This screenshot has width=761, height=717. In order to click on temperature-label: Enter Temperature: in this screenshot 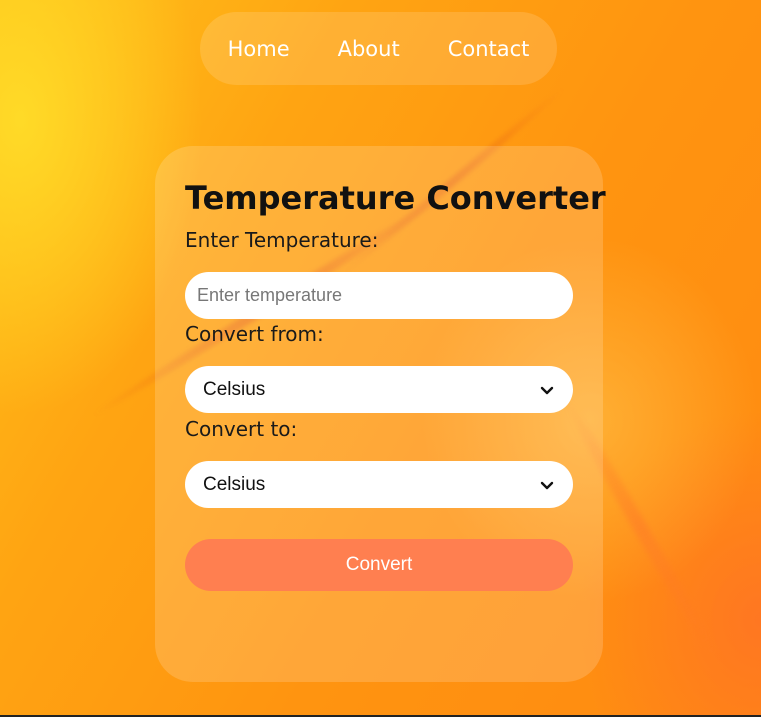, I will do `click(282, 240)`.